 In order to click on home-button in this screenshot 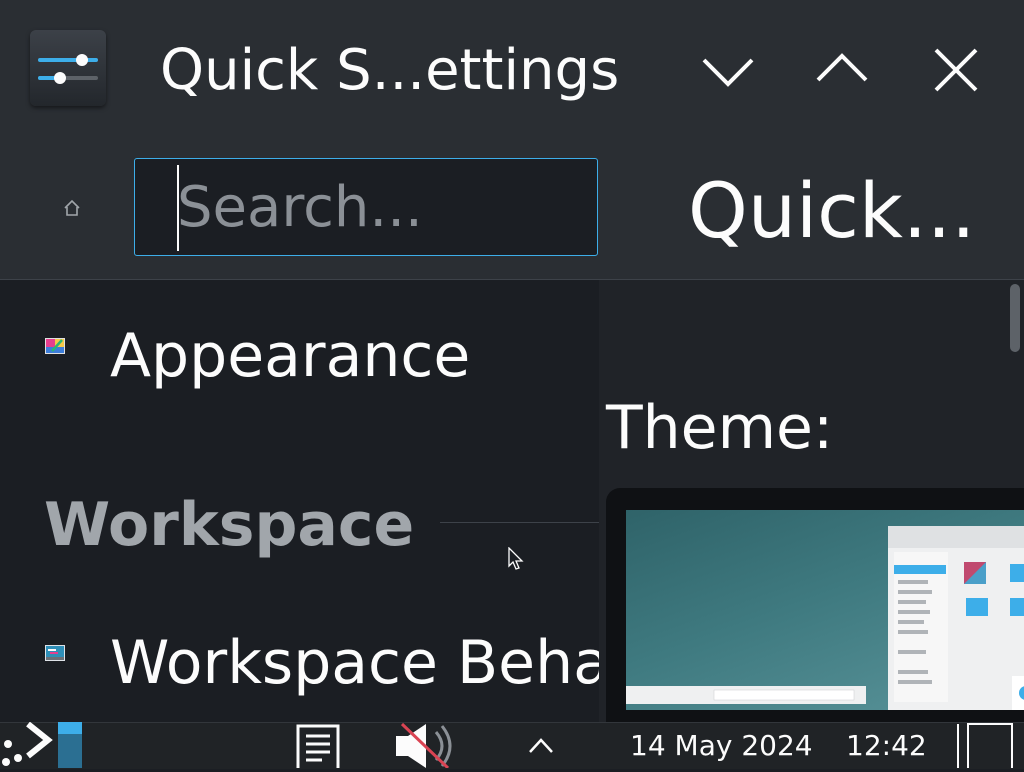, I will do `click(72, 208)`.